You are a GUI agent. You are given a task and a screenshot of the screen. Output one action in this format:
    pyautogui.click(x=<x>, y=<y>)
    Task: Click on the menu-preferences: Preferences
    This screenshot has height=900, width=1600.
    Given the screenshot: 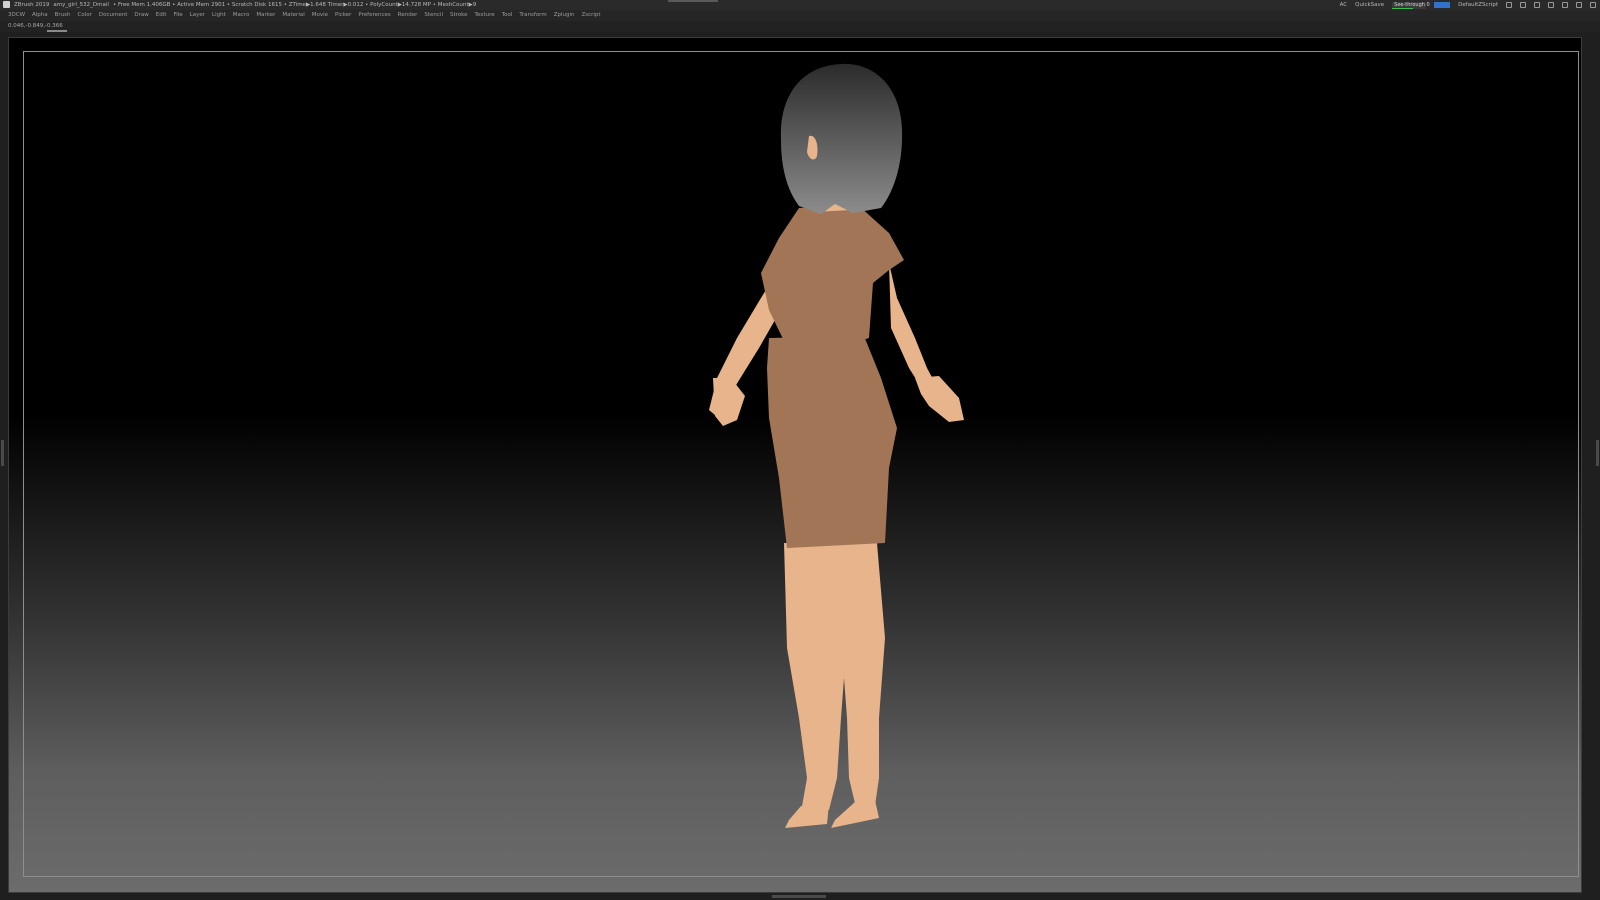 What is the action you would take?
    pyautogui.click(x=374, y=15)
    